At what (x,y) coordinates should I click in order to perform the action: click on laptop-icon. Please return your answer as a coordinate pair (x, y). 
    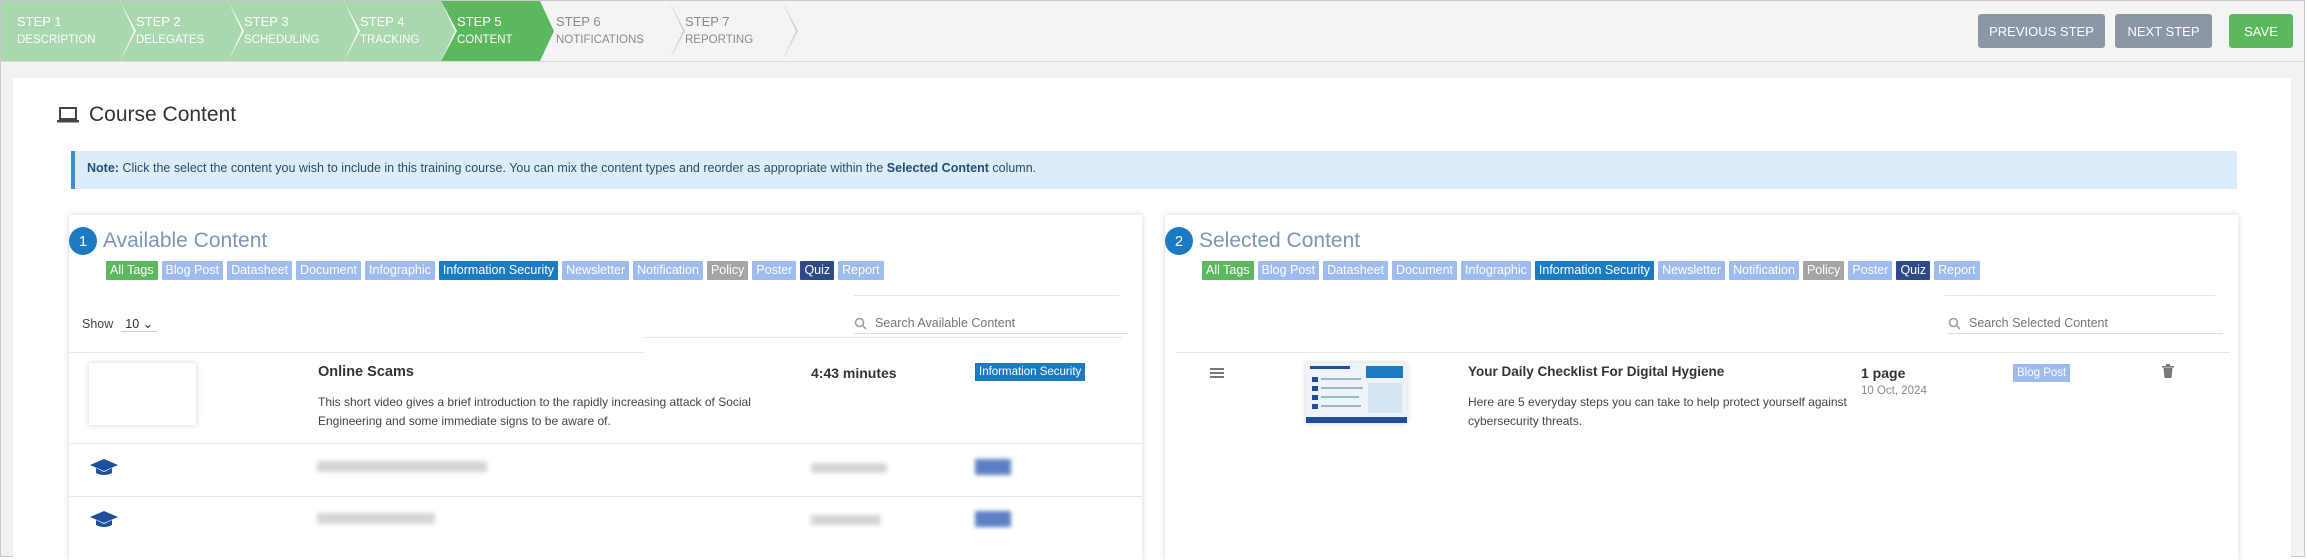
    Looking at the image, I should click on (68, 115).